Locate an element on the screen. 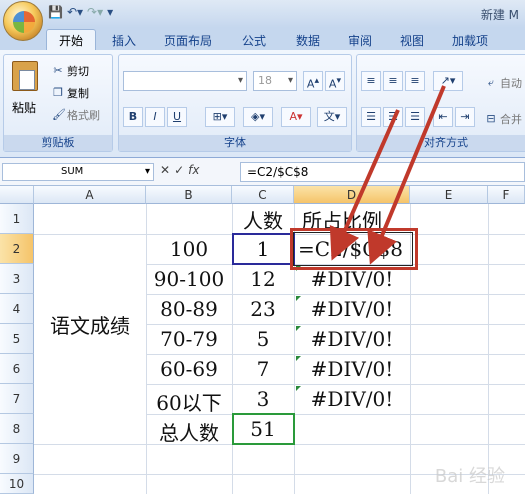 This screenshot has width=525, height=494. align-top-icon: ≡ is located at coordinates (371, 81).